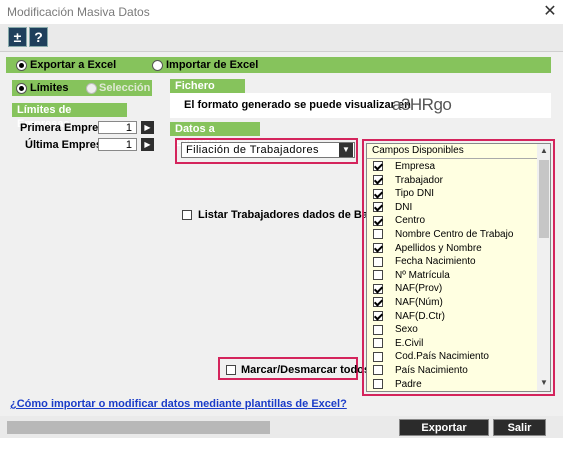  What do you see at coordinates (454, 234) in the screenshot?
I see `field-label: Nombre Centro de Trabajo` at bounding box center [454, 234].